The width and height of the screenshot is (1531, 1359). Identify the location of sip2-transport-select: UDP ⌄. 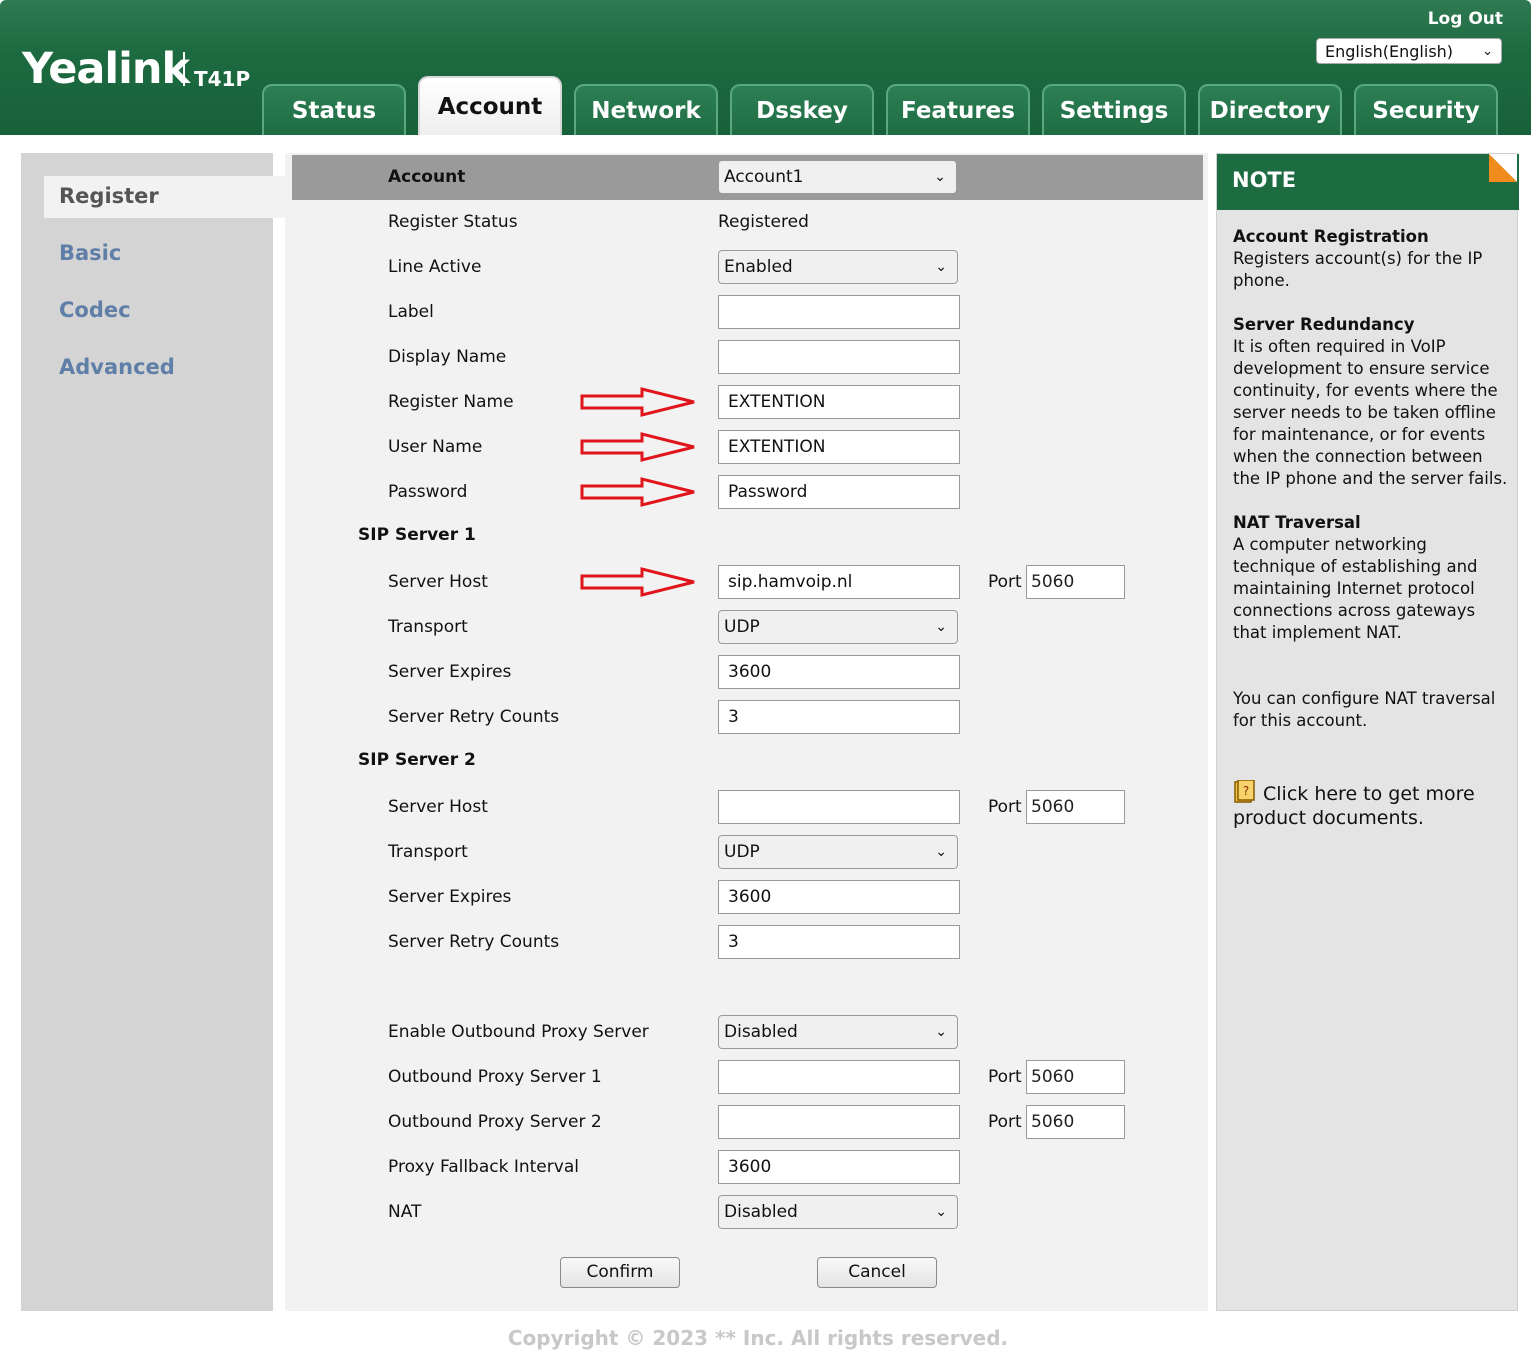
(838, 852).